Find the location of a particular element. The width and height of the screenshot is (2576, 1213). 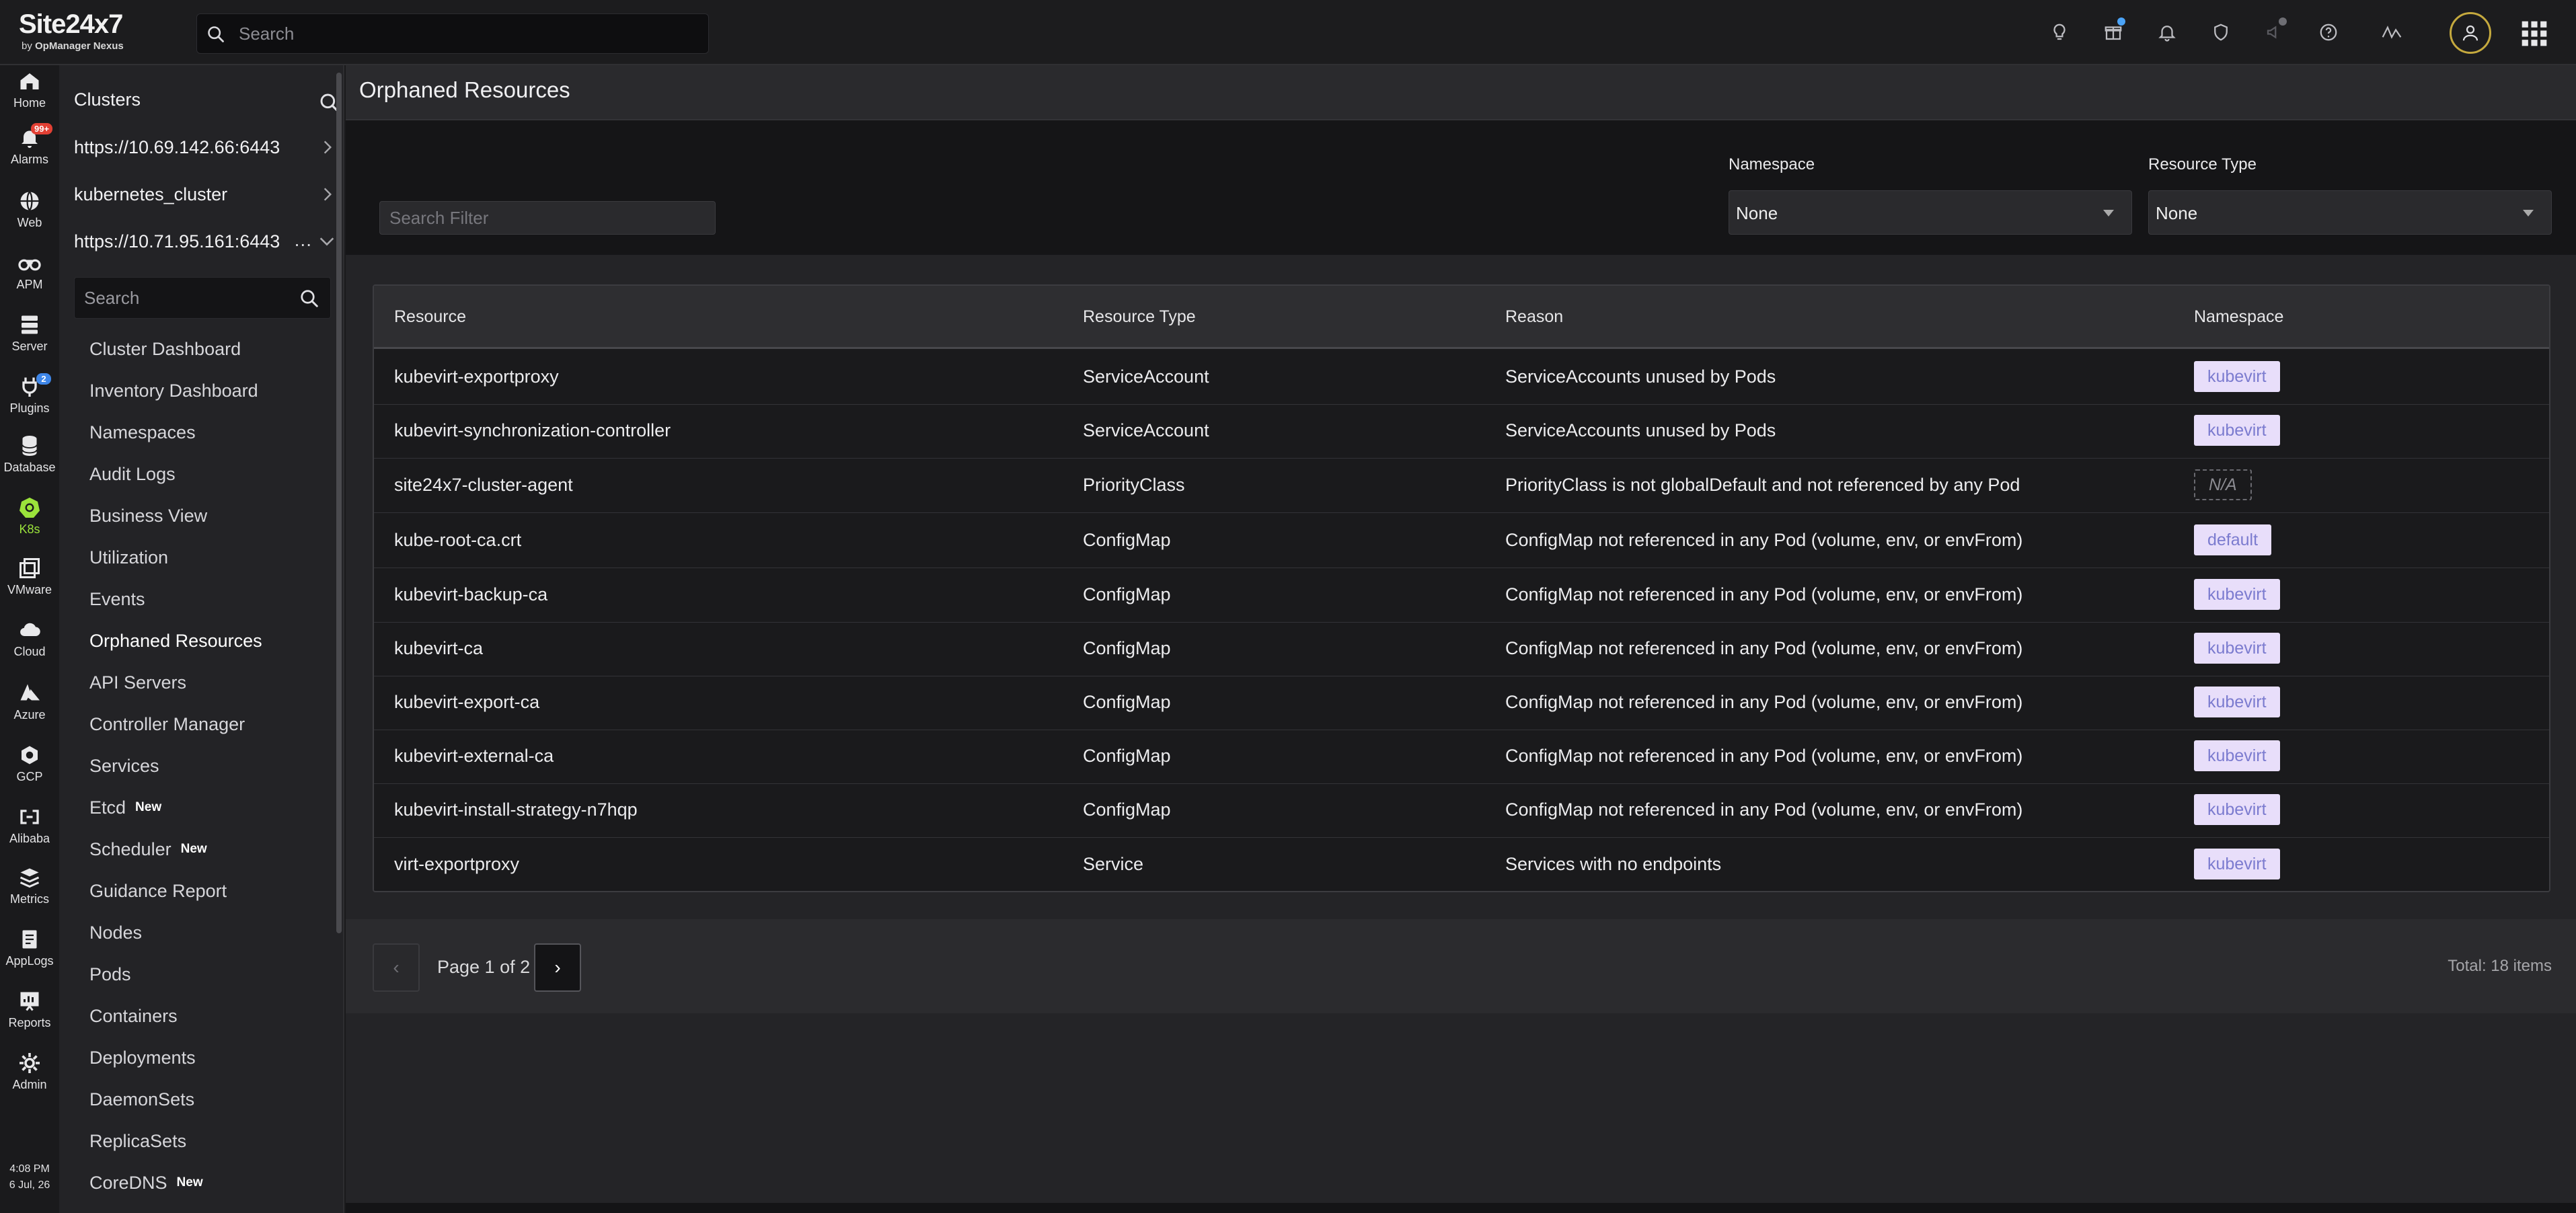

nav-cluster-dashboard: Cluster Dashboard is located at coordinates (165, 349).